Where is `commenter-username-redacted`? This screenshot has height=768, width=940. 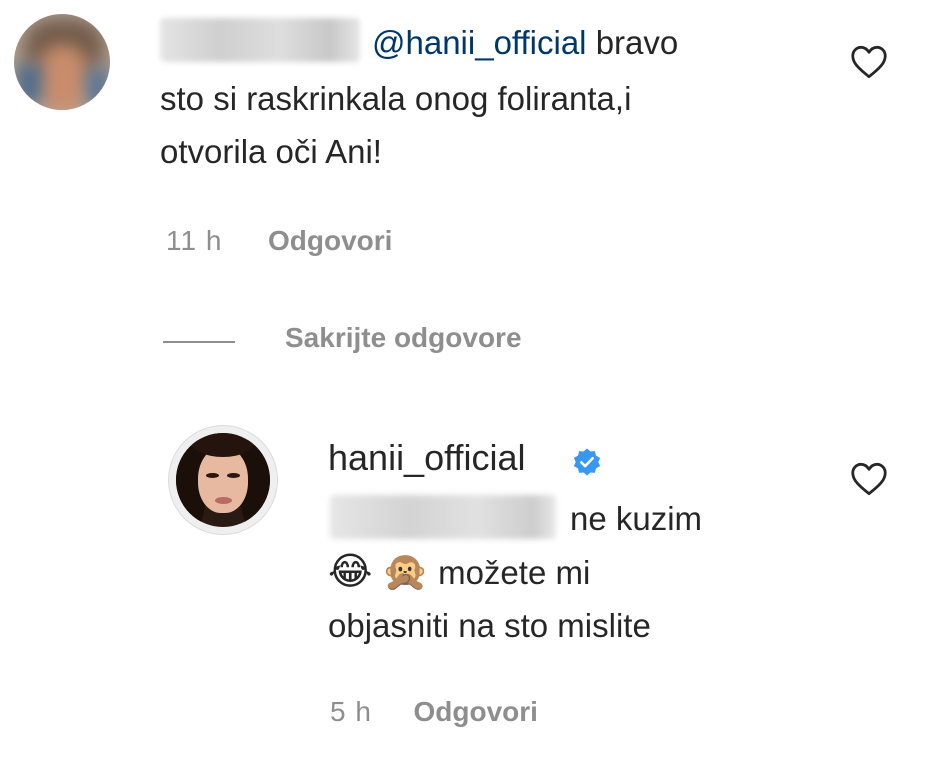
commenter-username-redacted is located at coordinates (260, 40).